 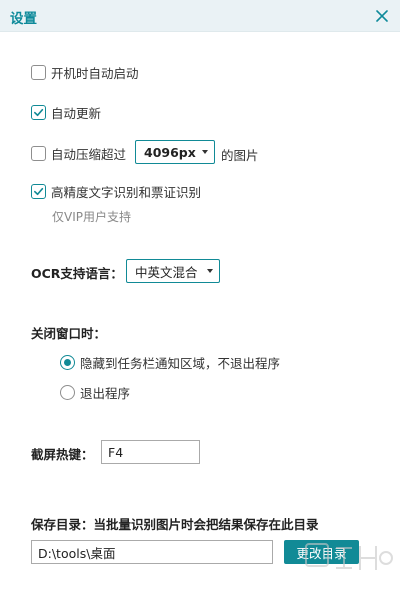 I want to click on ocr-language-select: 中英文混合, so click(x=173, y=271).